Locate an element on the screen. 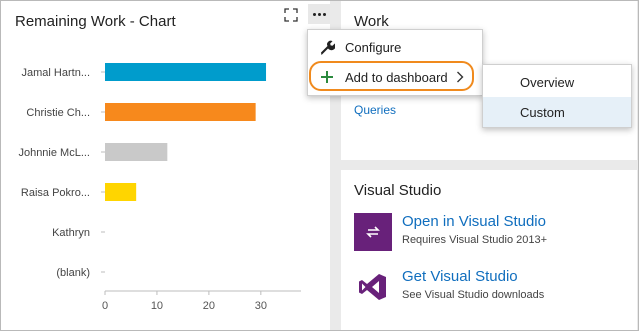 The width and height of the screenshot is (639, 331). configure-label: Configure is located at coordinates (373, 47).